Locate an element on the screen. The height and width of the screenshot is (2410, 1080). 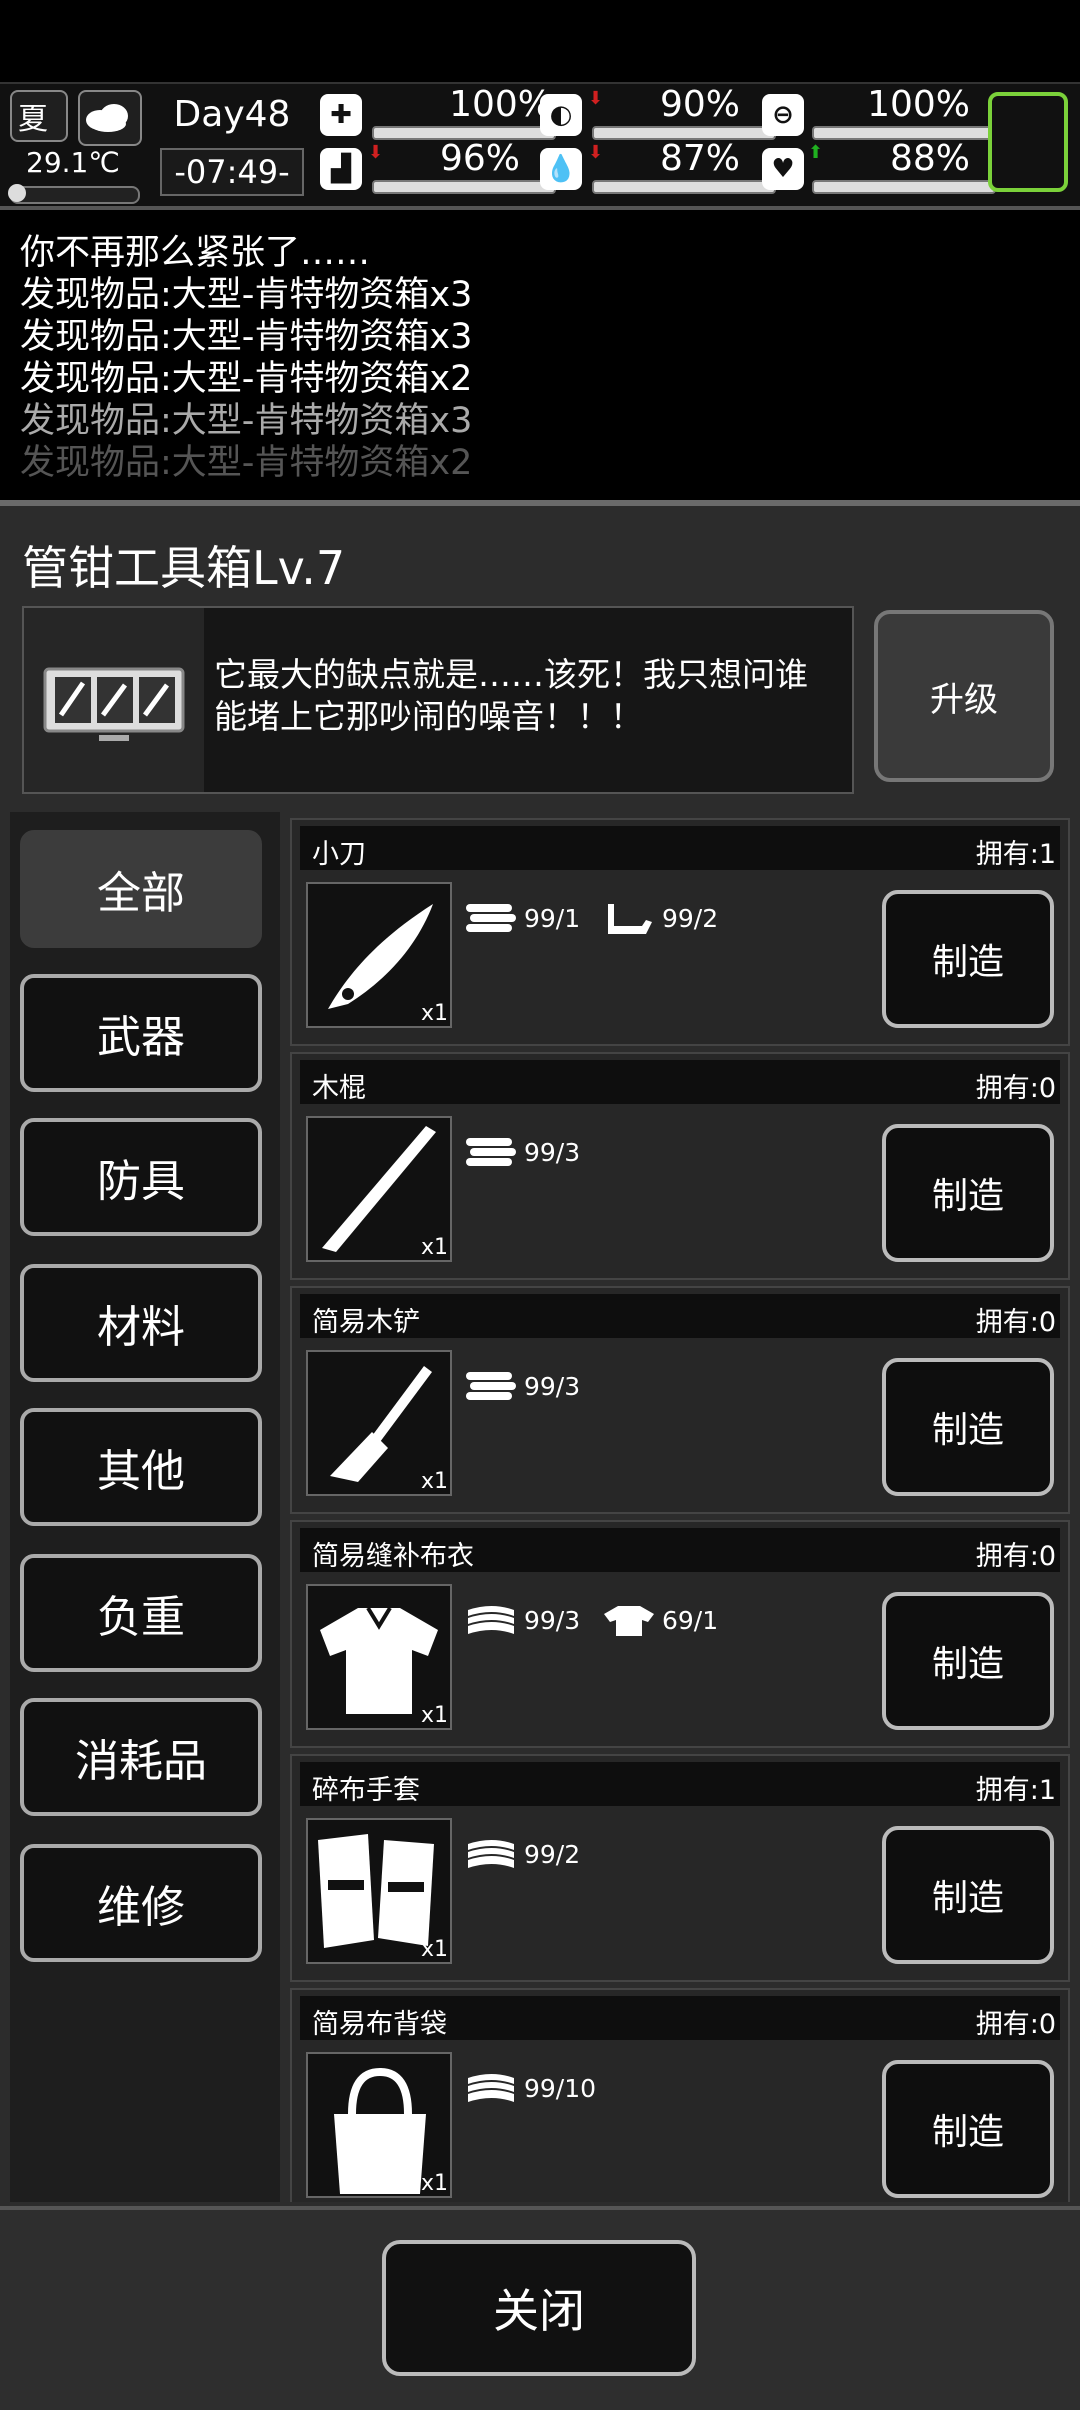
material-count: 99/1 is located at coordinates (552, 918).